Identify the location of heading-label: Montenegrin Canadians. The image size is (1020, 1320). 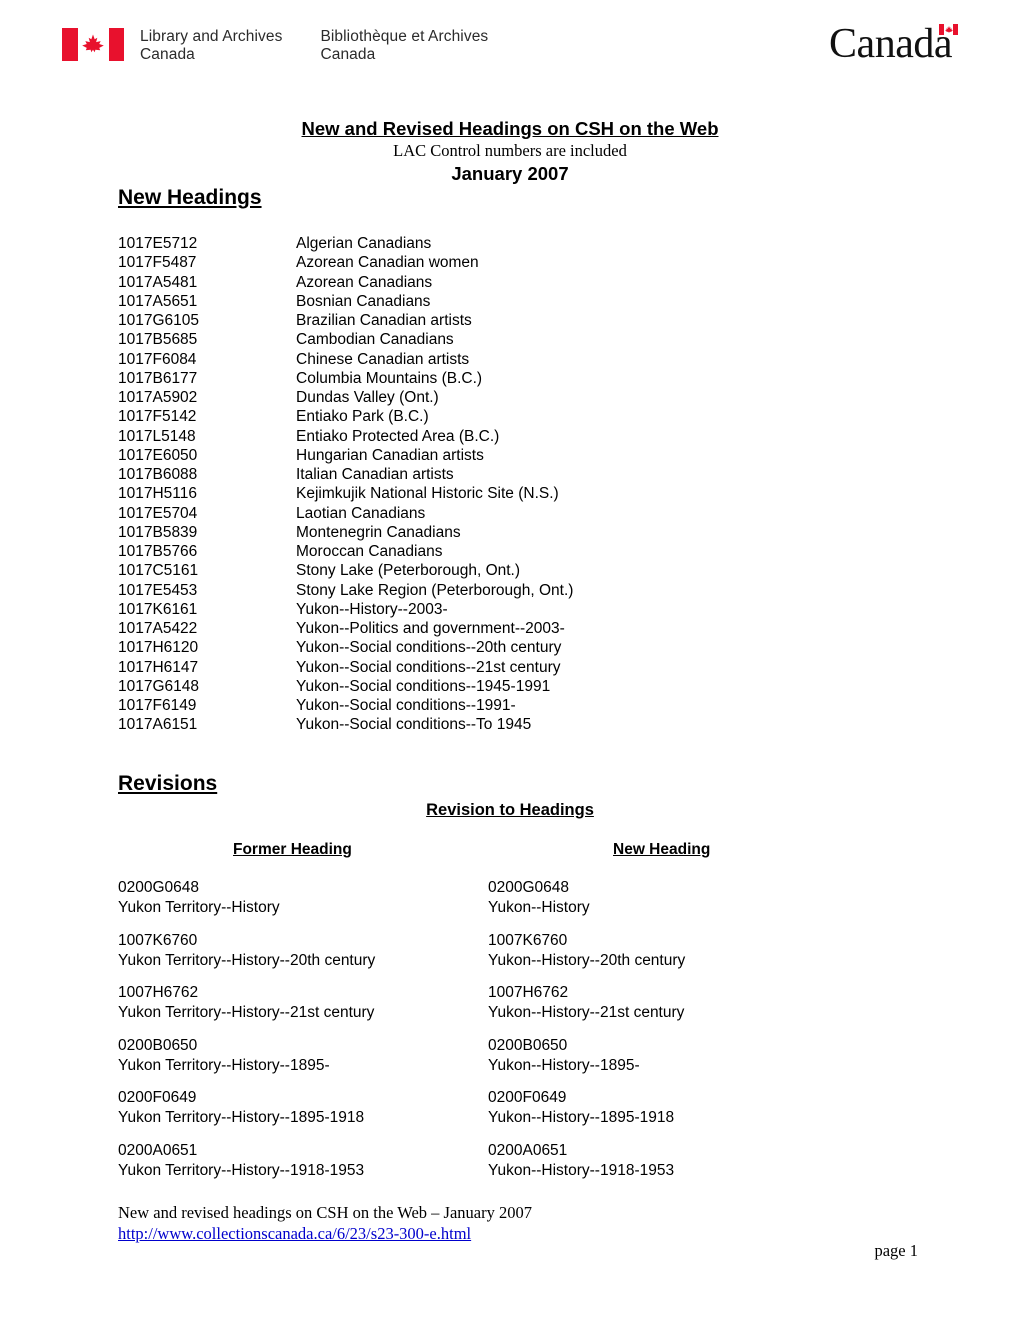
(378, 532).